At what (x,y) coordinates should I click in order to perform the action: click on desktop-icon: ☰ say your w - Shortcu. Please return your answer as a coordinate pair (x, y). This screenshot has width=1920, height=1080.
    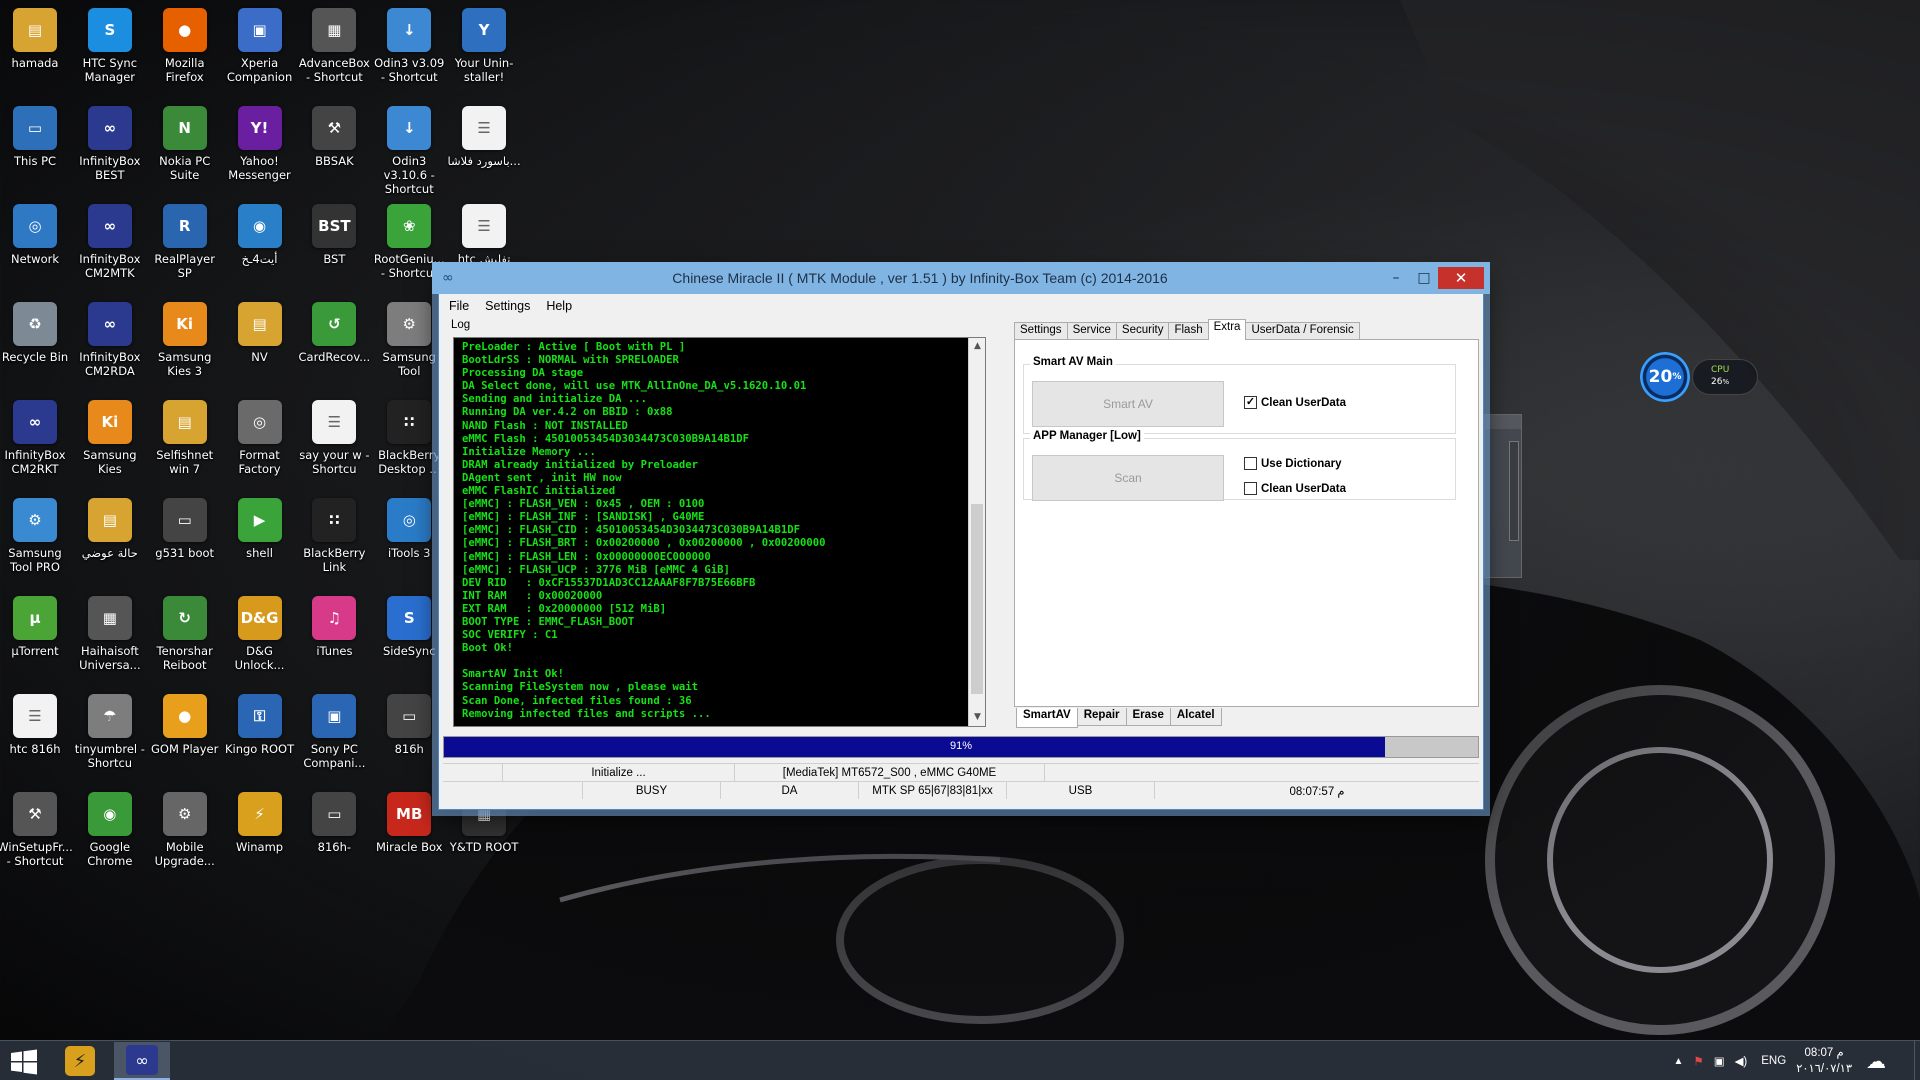
    Looking at the image, I should click on (334, 442).